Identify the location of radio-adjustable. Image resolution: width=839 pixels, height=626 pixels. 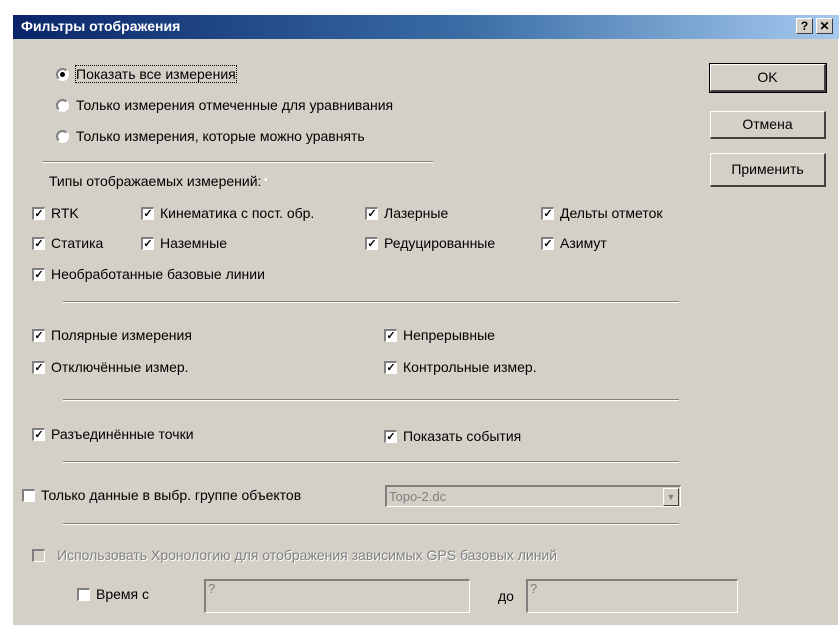
(62, 136).